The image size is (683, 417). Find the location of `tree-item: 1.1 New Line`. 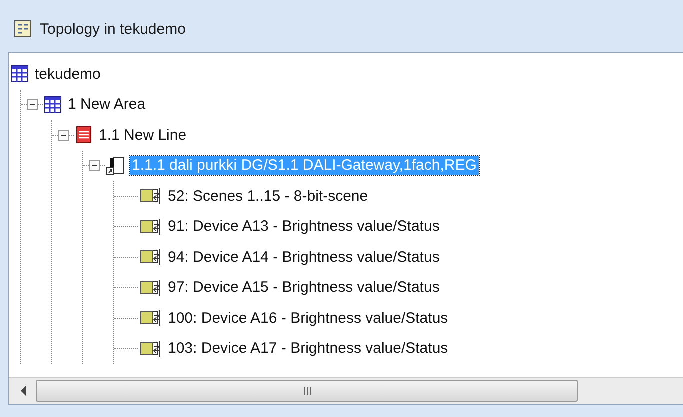

tree-item: 1.1 New Line is located at coordinates (143, 135).